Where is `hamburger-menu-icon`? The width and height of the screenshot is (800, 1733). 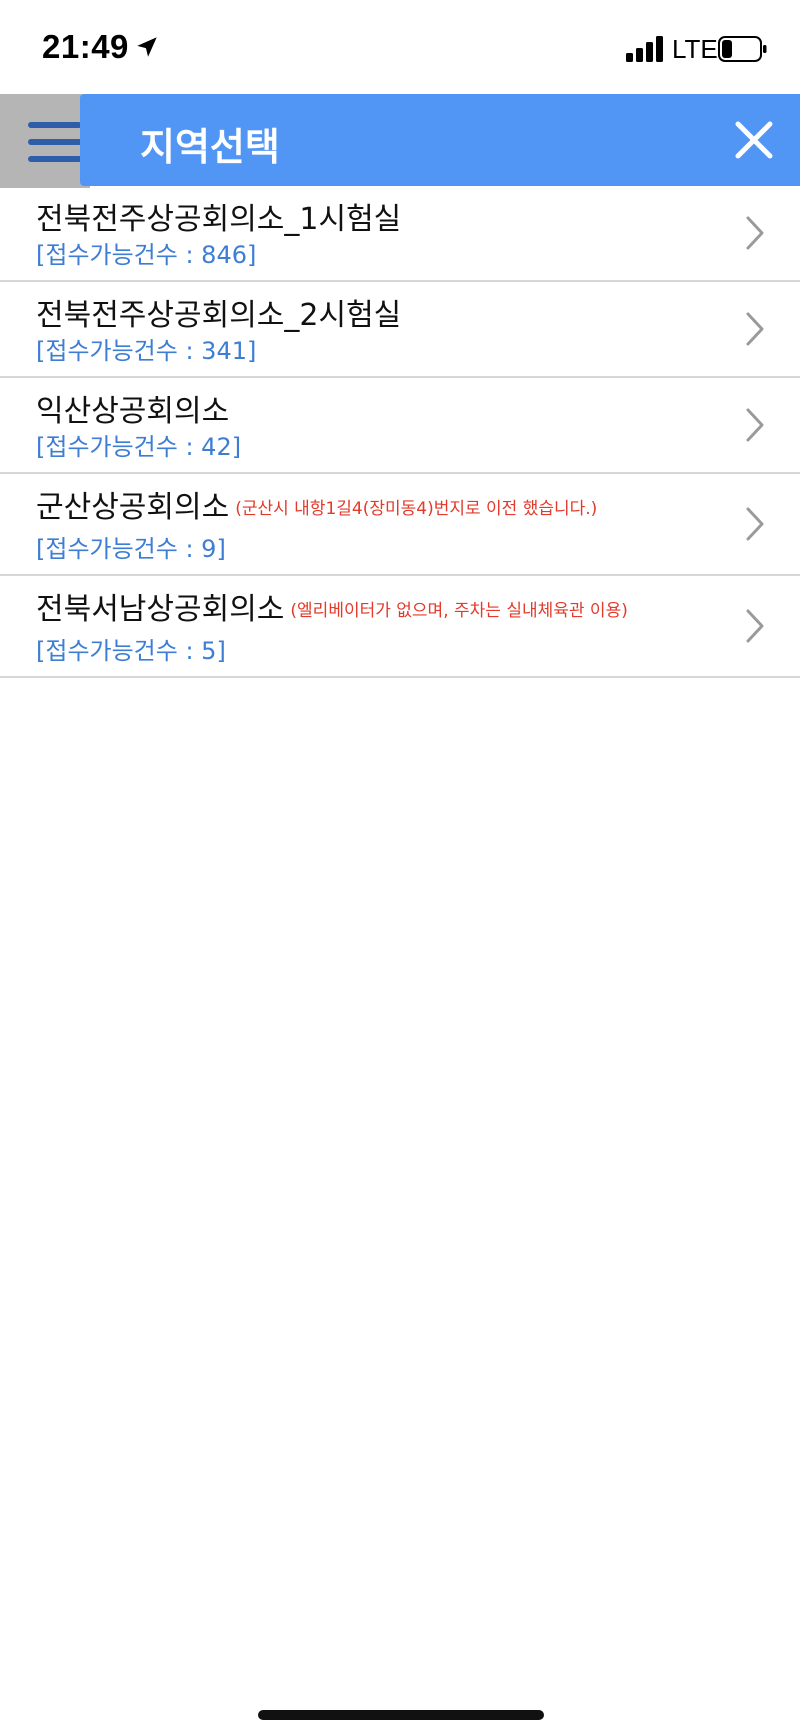 hamburger-menu-icon is located at coordinates (55, 142).